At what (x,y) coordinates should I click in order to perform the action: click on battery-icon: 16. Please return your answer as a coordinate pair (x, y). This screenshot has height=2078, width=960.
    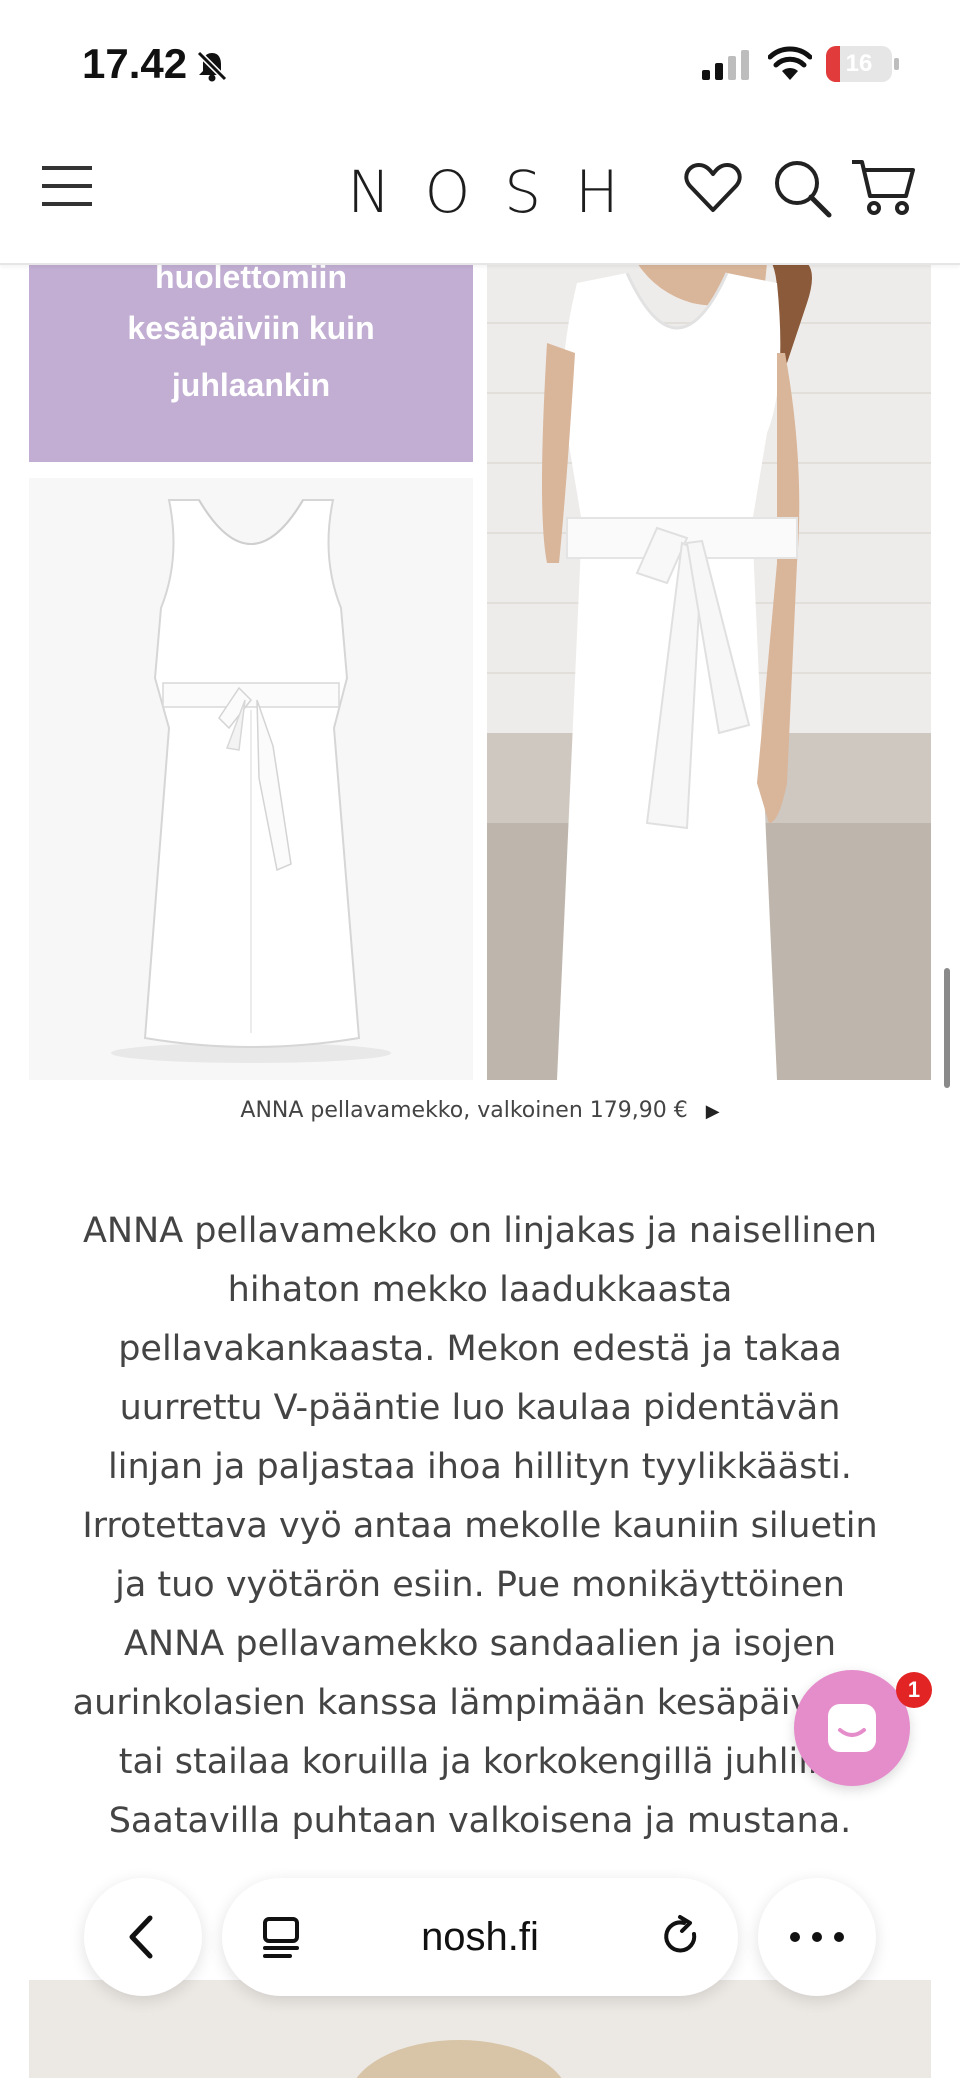
    Looking at the image, I should click on (859, 64).